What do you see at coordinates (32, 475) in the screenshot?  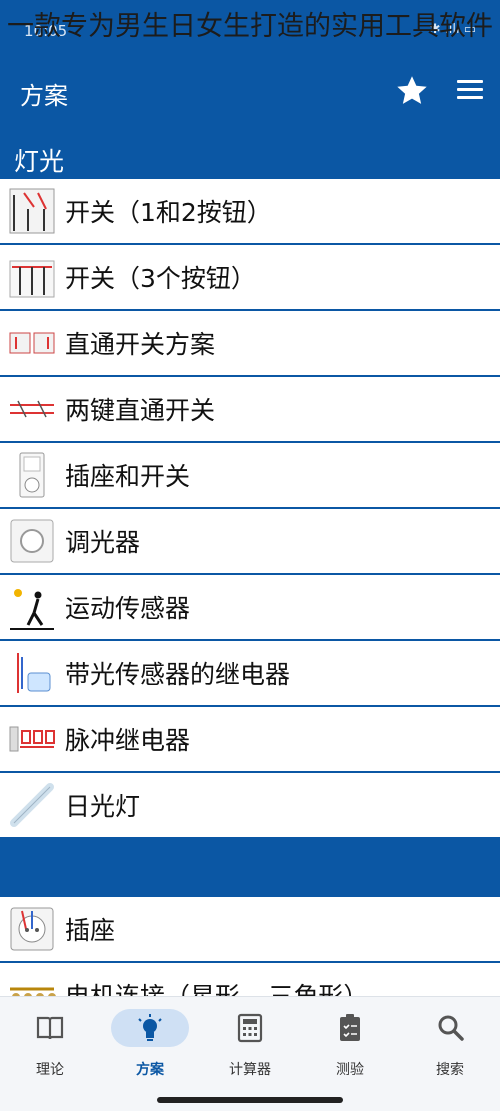 I see `socket-and-switch-icon` at bounding box center [32, 475].